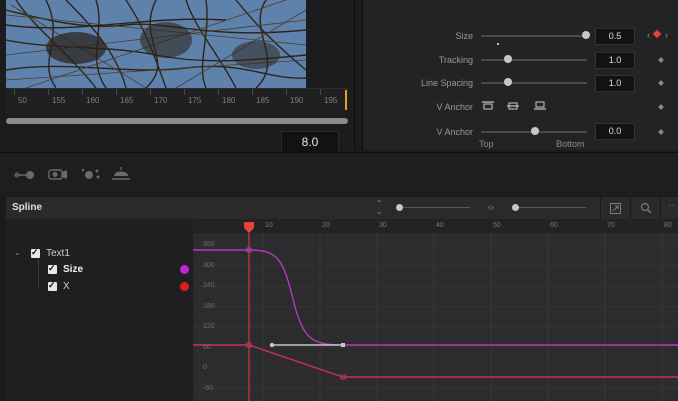  Describe the element at coordinates (310, 142) in the screenshot. I see `current-time-field: 8.0` at that location.